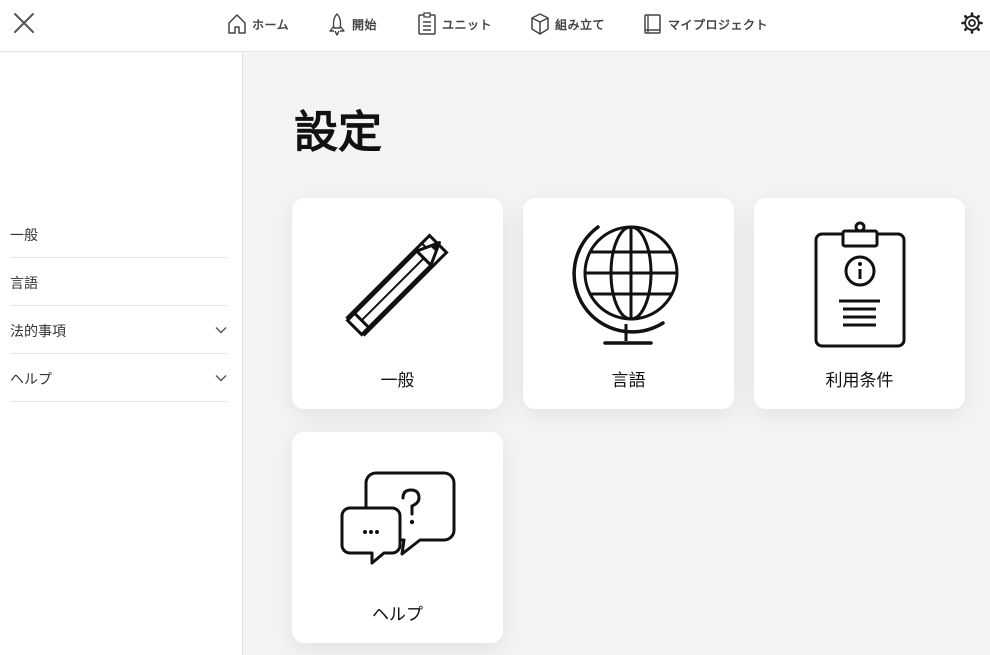  Describe the element at coordinates (398, 518) in the screenshot. I see `chat-bubbles-icon` at that location.